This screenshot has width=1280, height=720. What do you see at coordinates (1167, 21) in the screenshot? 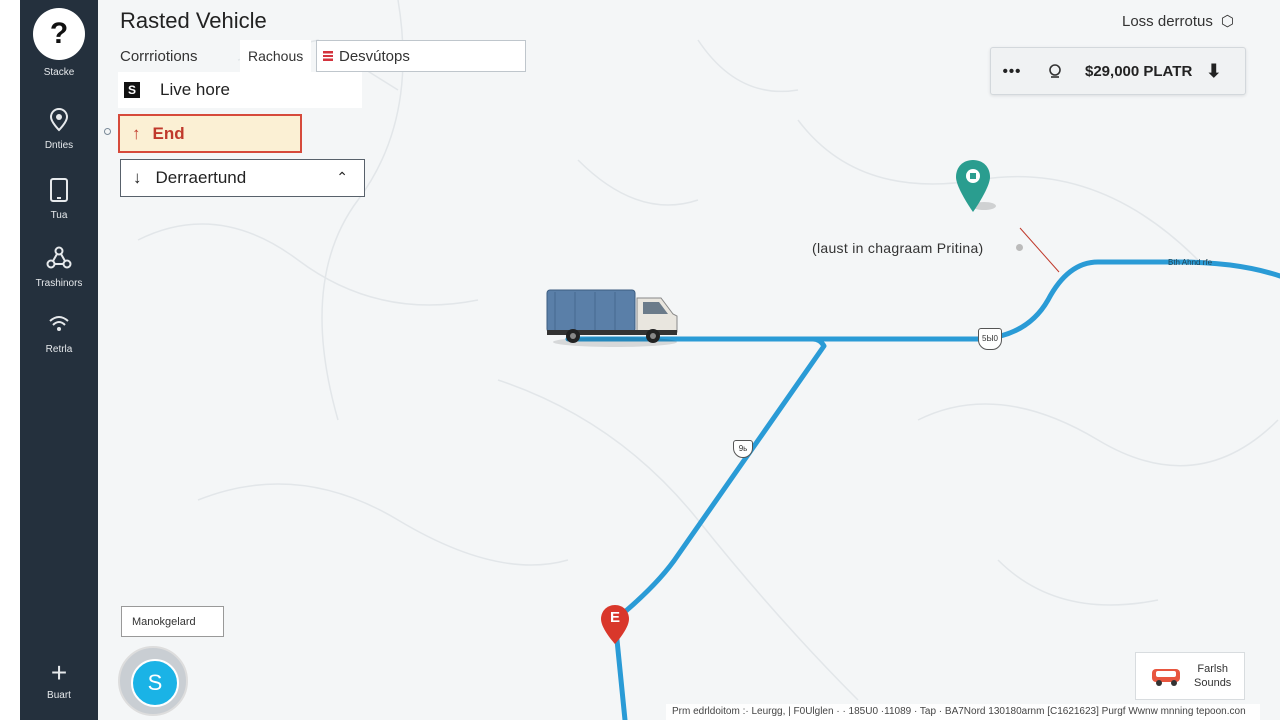
I see `top-right-label: Loss derrotus` at bounding box center [1167, 21].